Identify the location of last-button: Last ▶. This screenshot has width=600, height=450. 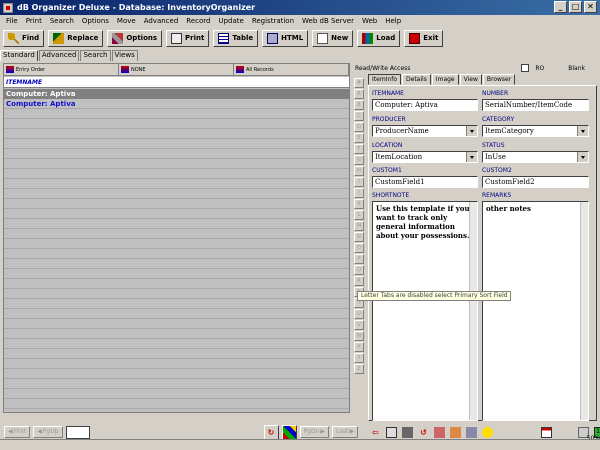
(345, 432).